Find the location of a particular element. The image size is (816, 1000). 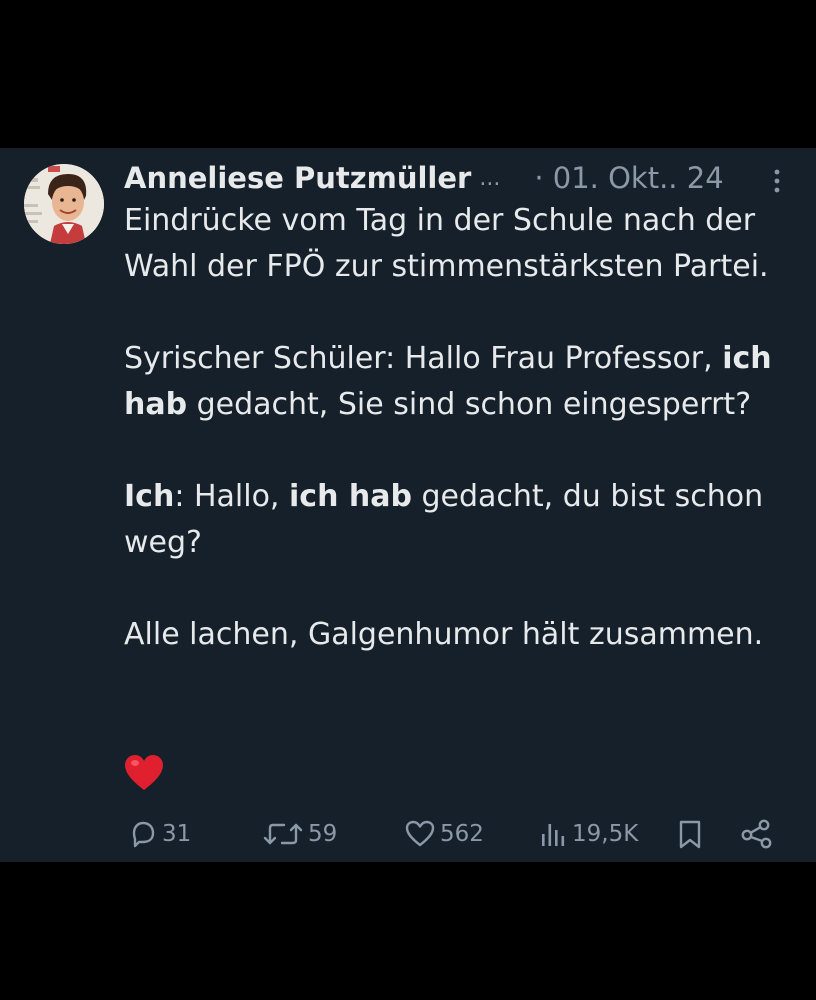

bold-text: ich hab is located at coordinates (350, 496).